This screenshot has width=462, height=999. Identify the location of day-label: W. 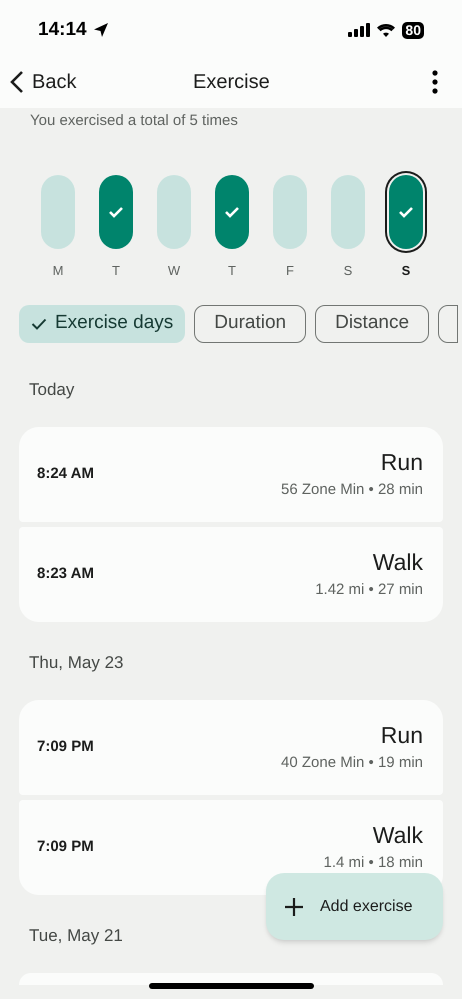
(174, 271).